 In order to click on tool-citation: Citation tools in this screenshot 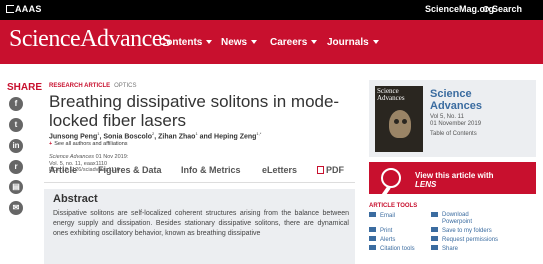, I will do `click(392, 249)`.